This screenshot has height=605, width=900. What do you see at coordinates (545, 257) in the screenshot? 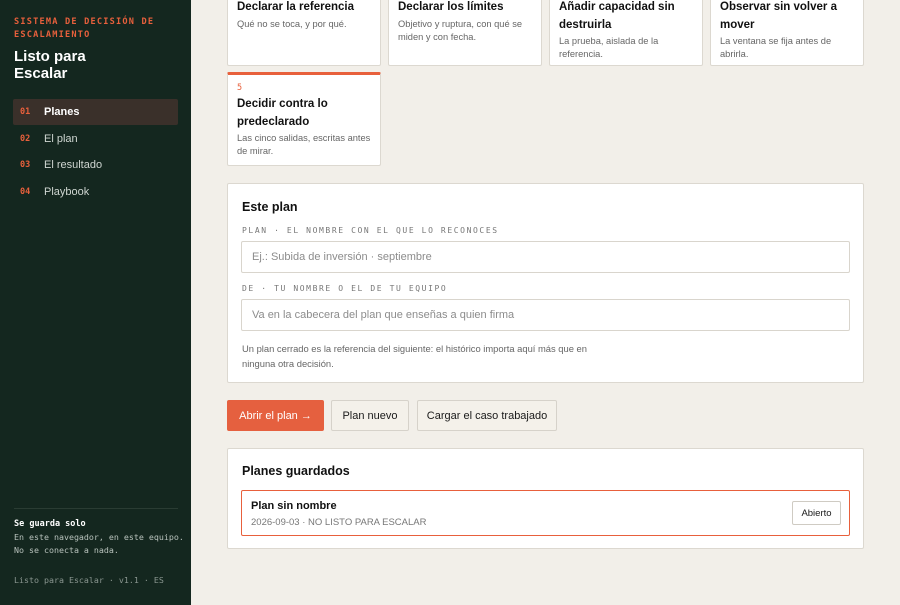
I see `plan-name-input` at bounding box center [545, 257].